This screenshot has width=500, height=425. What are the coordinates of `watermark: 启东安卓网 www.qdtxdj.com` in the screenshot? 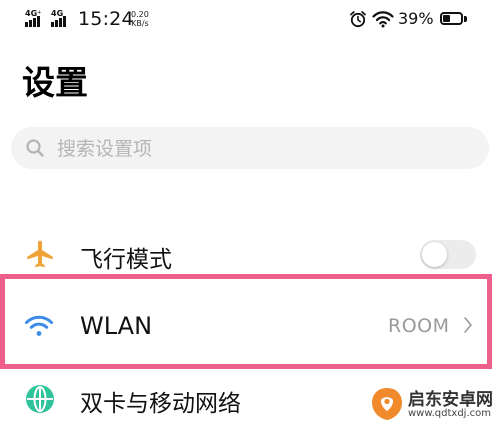 It's located at (434, 404).